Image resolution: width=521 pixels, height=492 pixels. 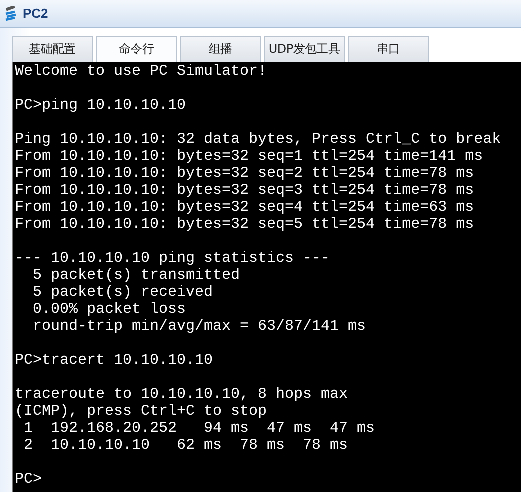 I want to click on tab: 组播, so click(x=220, y=49).